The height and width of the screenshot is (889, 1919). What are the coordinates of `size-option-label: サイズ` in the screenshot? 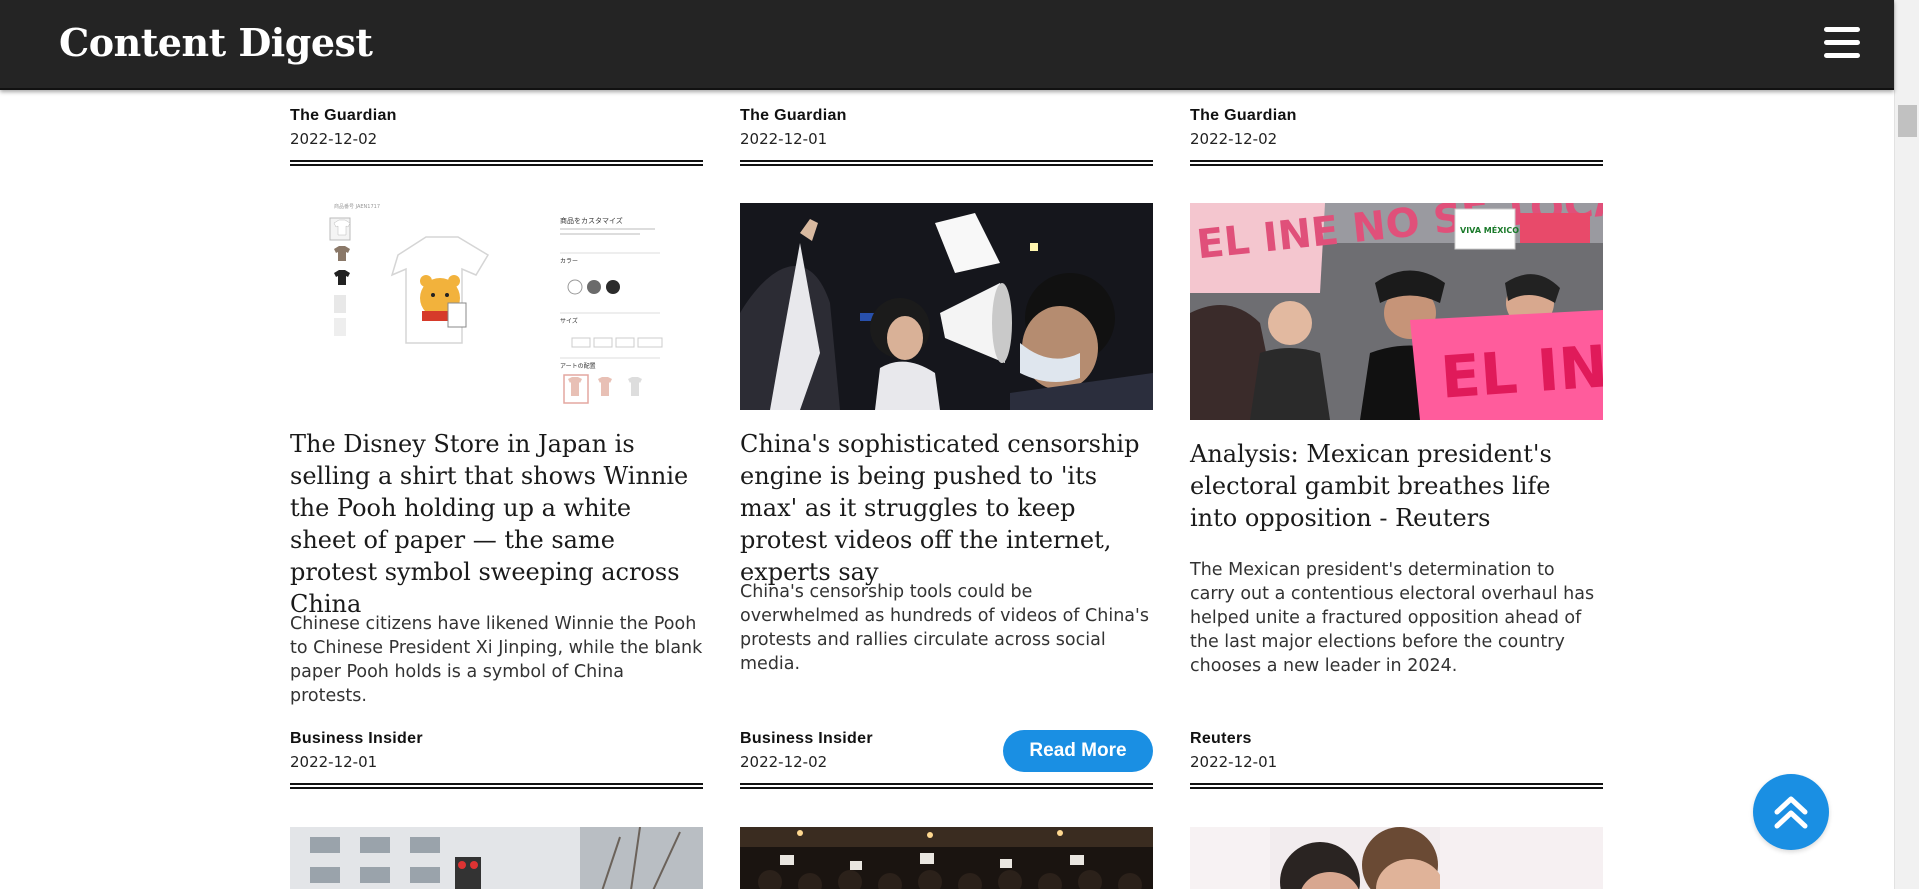 It's located at (569, 321).